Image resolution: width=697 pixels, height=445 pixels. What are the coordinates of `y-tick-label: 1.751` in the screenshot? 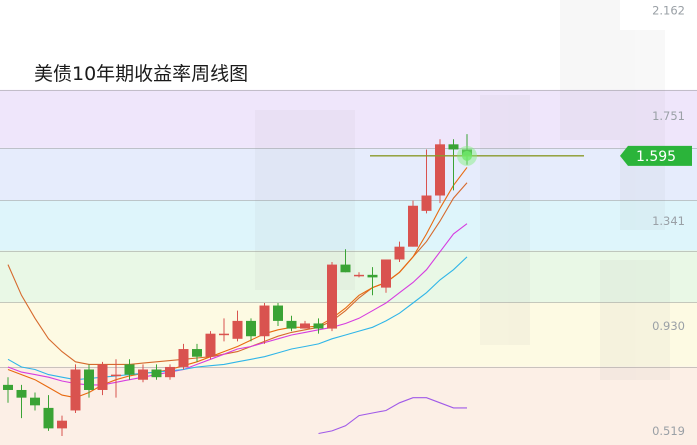 It's located at (668, 116).